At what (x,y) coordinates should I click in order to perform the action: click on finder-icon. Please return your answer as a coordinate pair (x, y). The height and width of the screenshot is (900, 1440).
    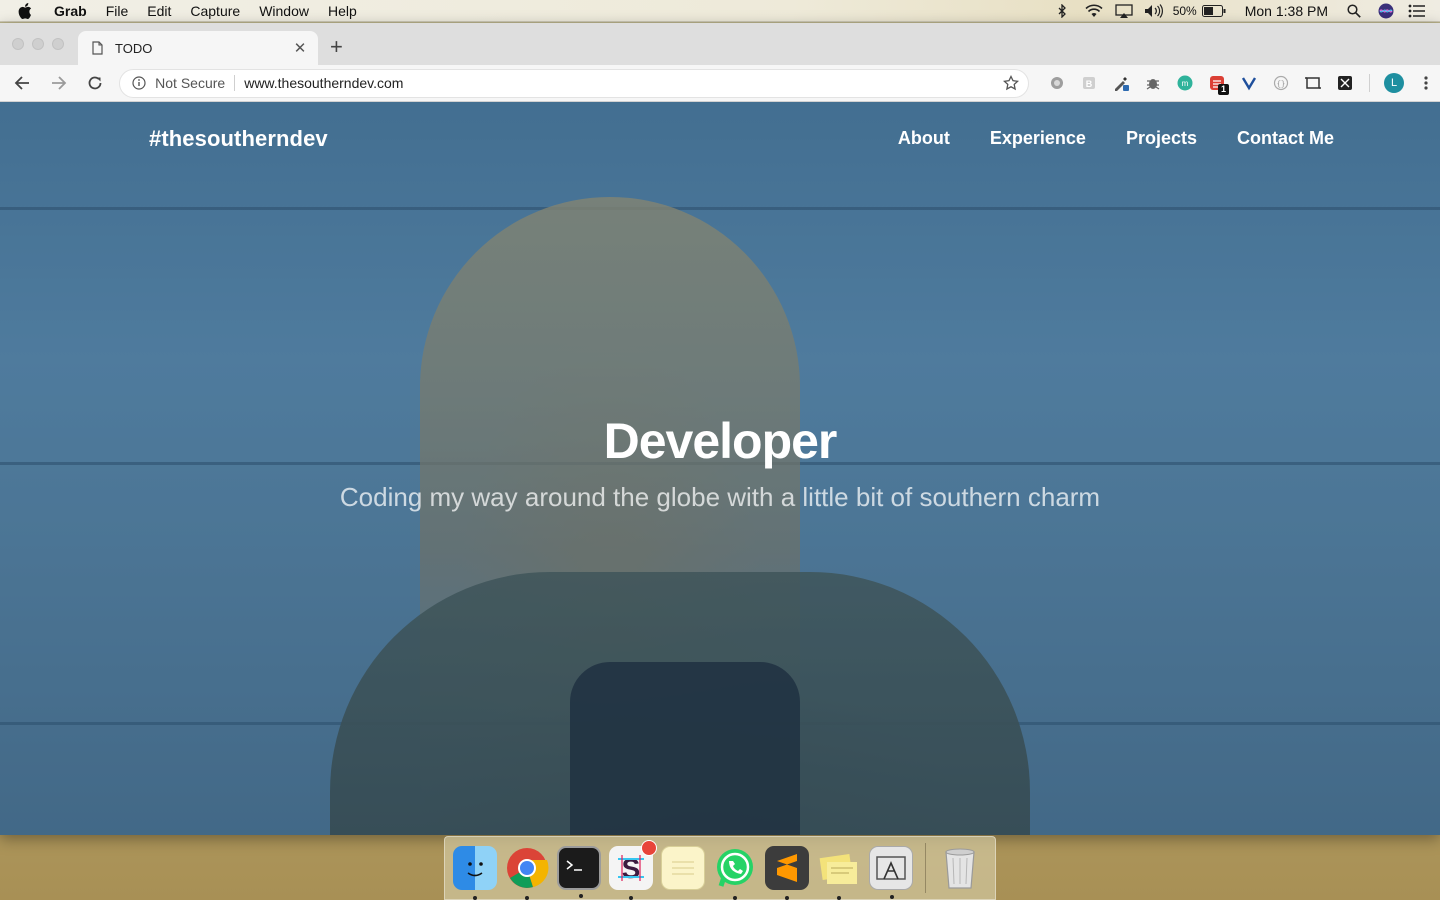
    Looking at the image, I should click on (475, 873).